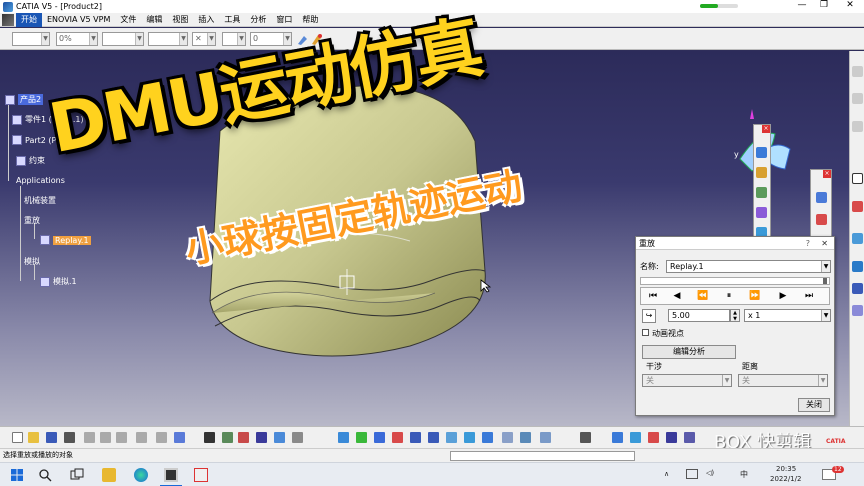  I want to click on multi-view-icon, so click(469, 437).